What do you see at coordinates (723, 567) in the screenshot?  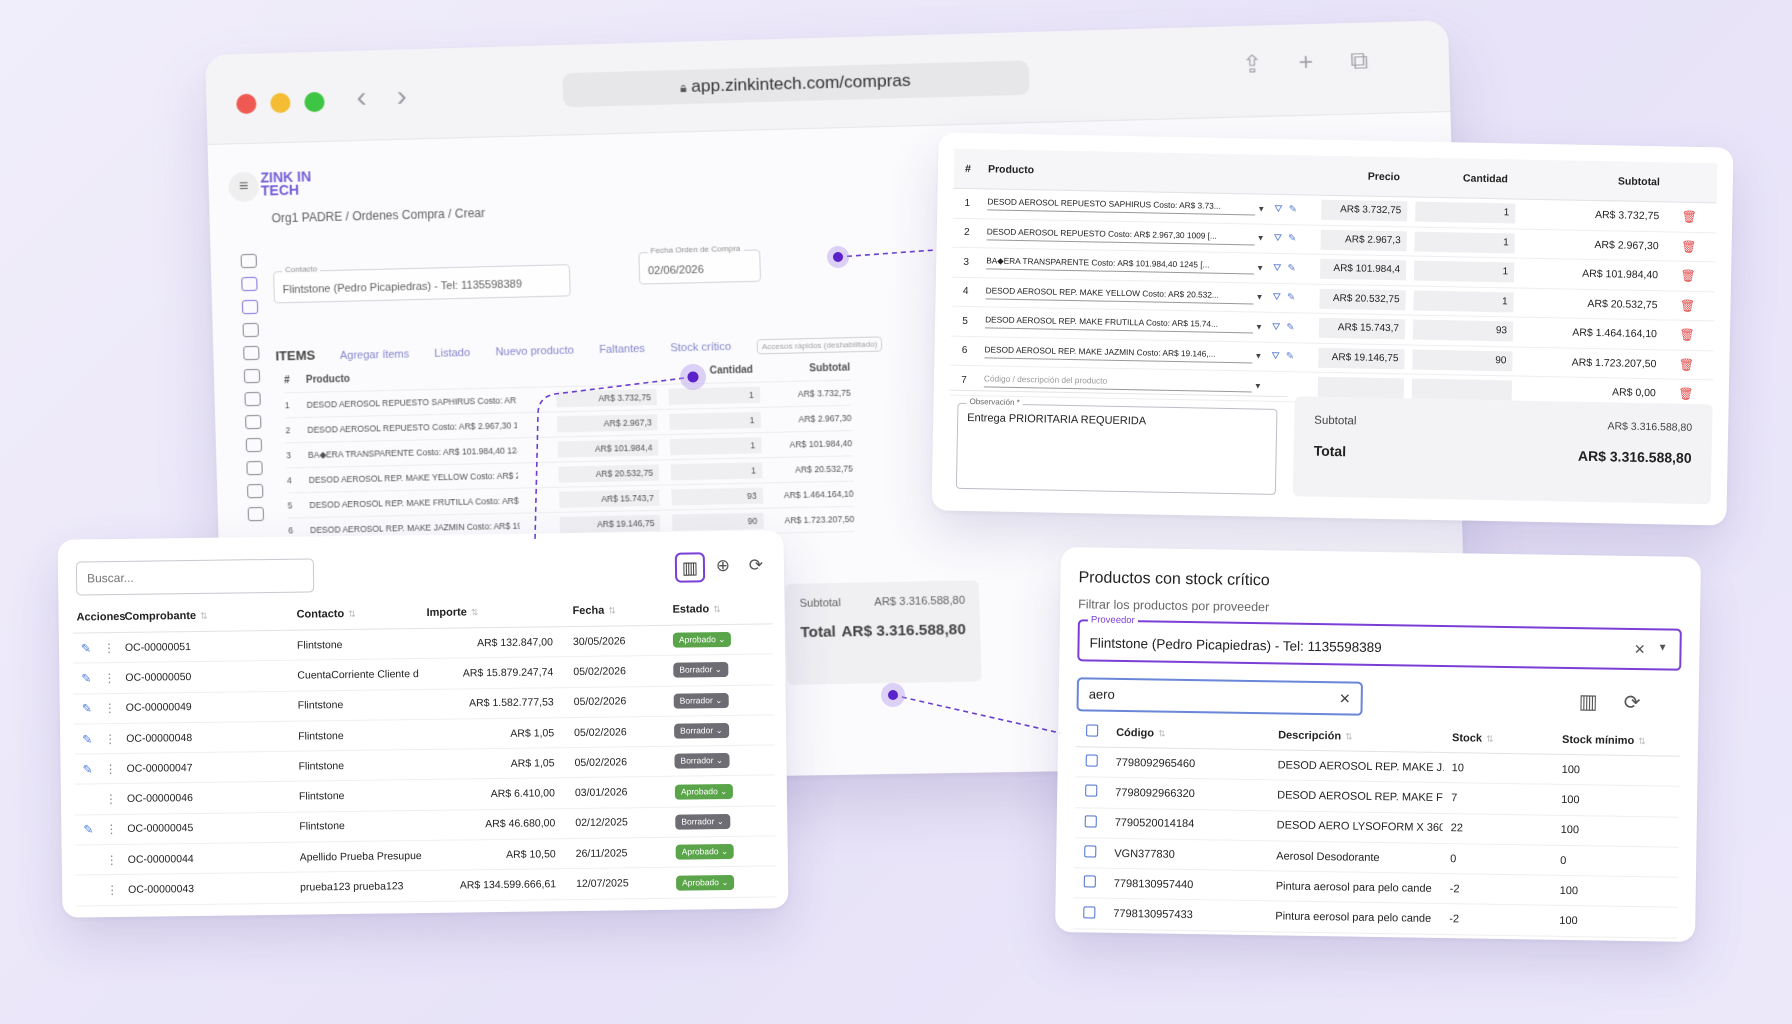 I see `add-circle-icon: ⊕` at bounding box center [723, 567].